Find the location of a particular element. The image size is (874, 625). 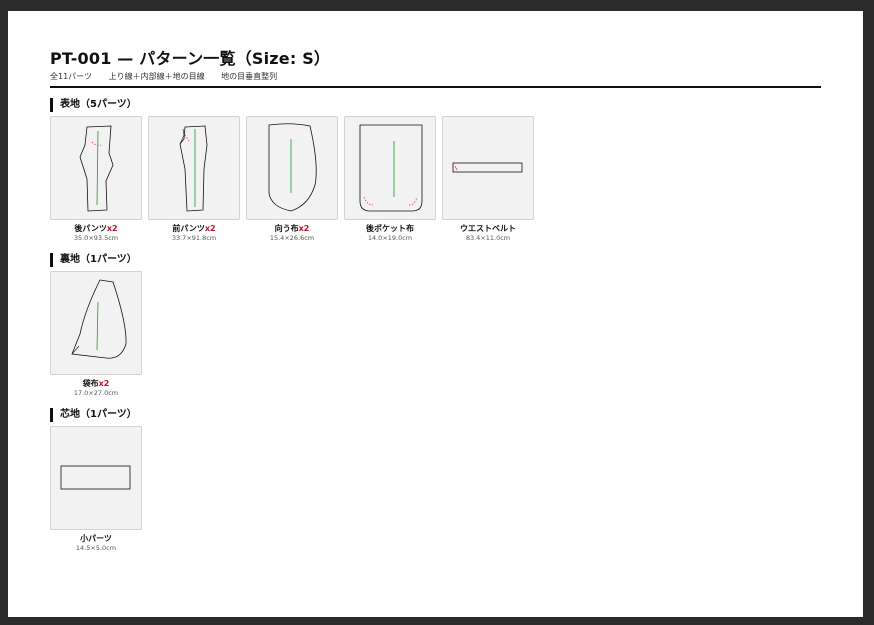

title-divider is located at coordinates (435, 87).